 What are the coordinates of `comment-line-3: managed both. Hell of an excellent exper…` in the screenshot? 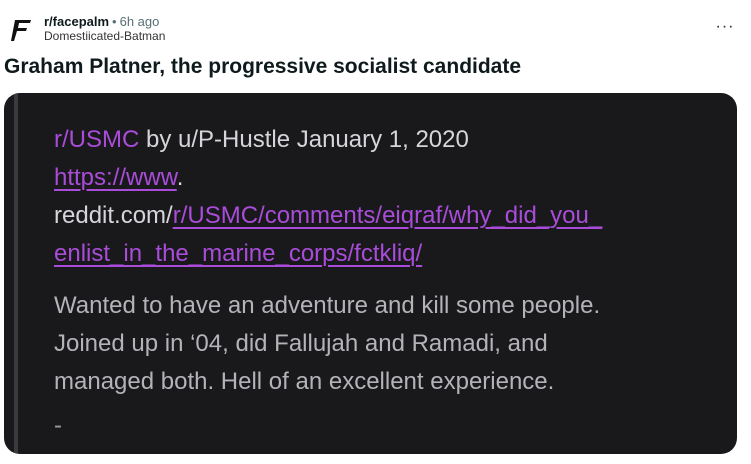 It's located at (304, 381).